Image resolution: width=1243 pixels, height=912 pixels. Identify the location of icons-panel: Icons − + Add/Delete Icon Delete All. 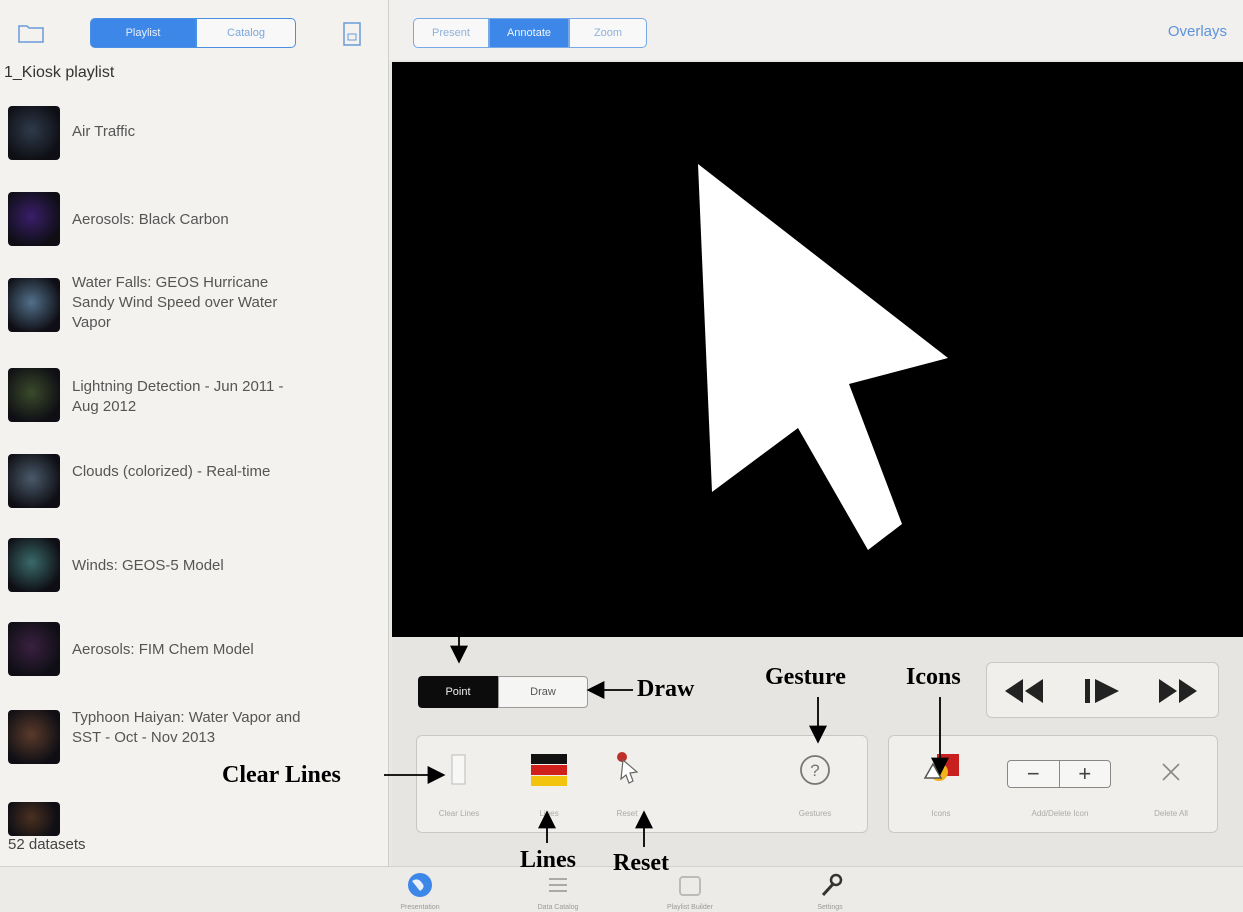
(1053, 784).